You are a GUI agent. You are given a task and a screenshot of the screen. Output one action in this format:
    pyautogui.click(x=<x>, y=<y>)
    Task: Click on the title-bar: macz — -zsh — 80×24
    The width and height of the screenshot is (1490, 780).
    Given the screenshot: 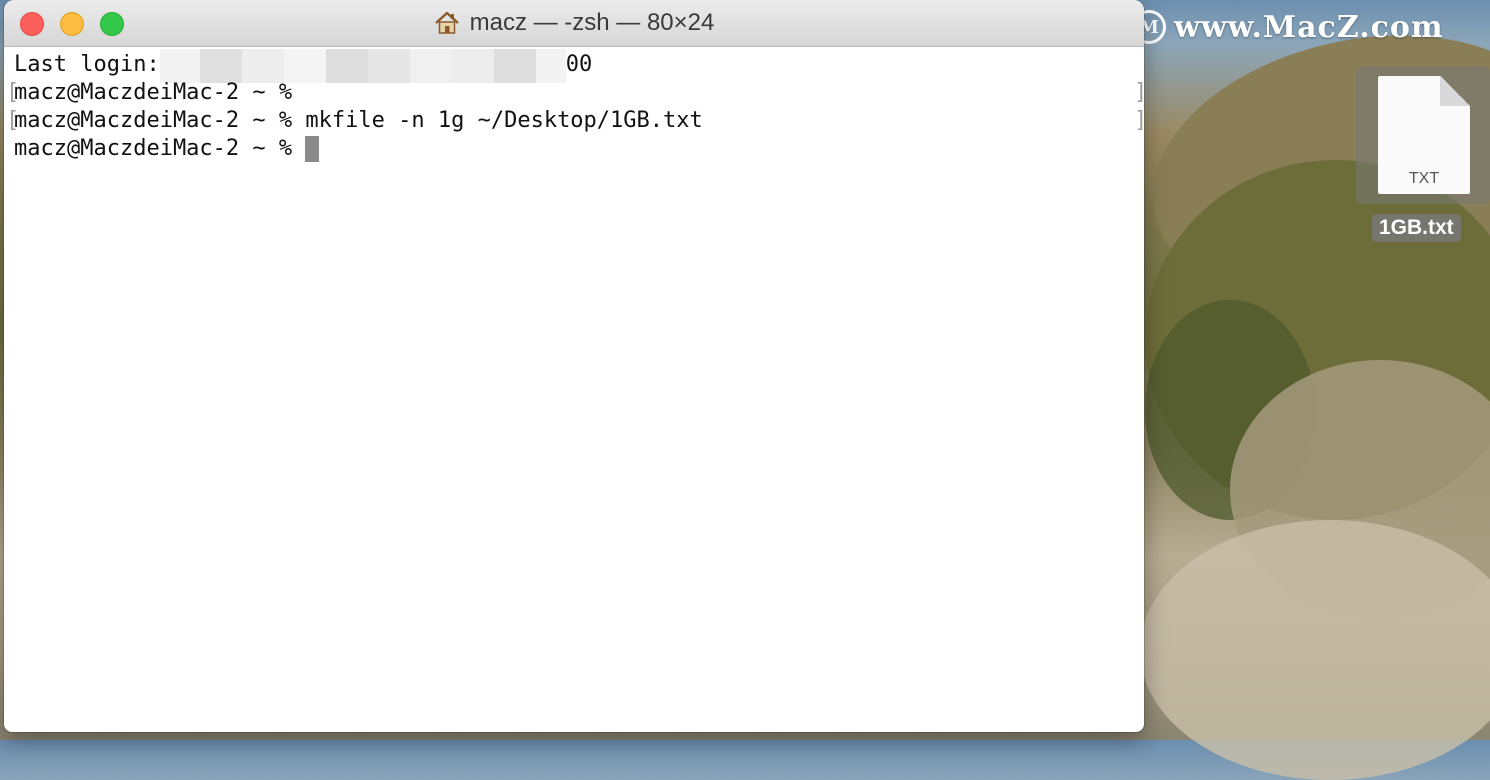 What is the action you would take?
    pyautogui.click(x=574, y=23)
    